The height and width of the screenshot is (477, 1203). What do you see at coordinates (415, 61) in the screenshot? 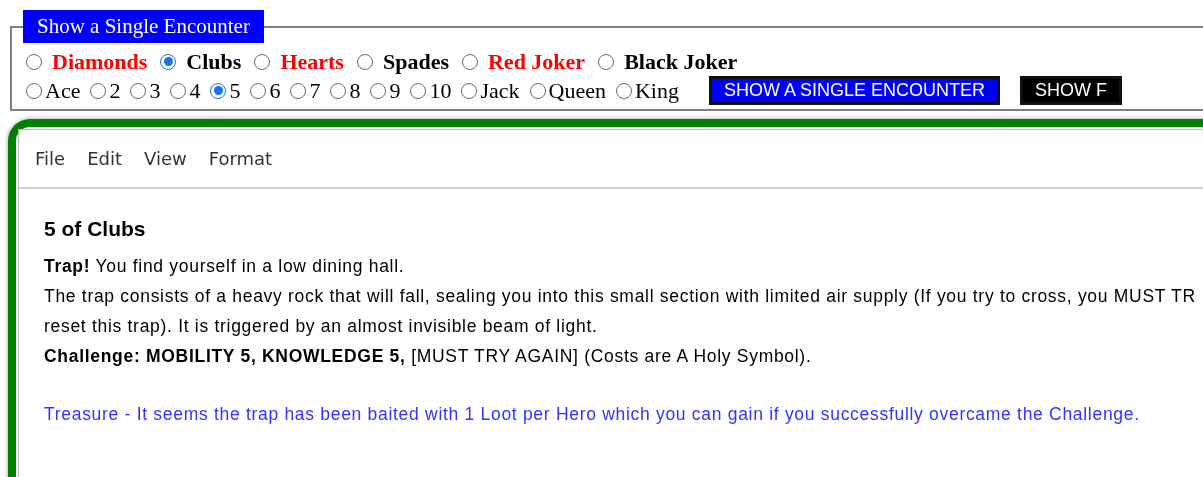
I see `suit-label: Spades` at bounding box center [415, 61].